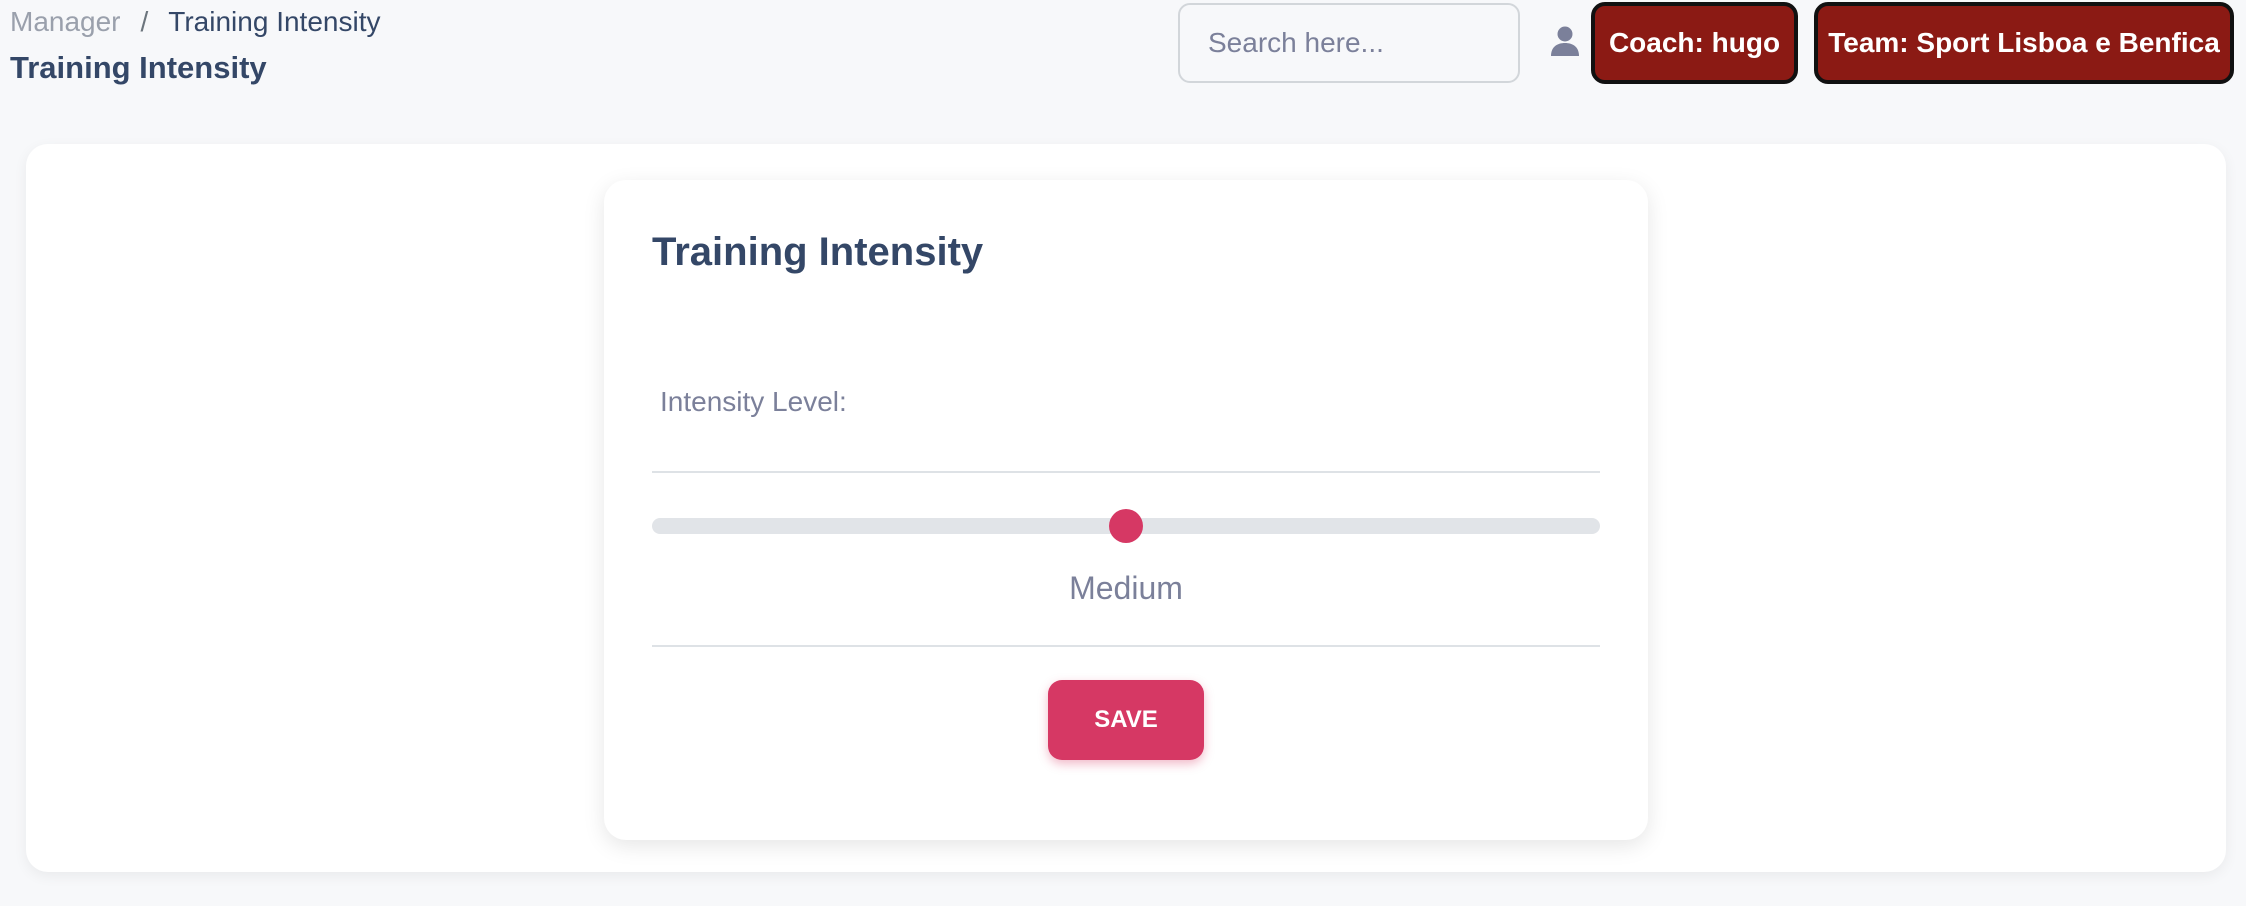 This screenshot has height=906, width=2246. I want to click on user-icon, so click(1565, 42).